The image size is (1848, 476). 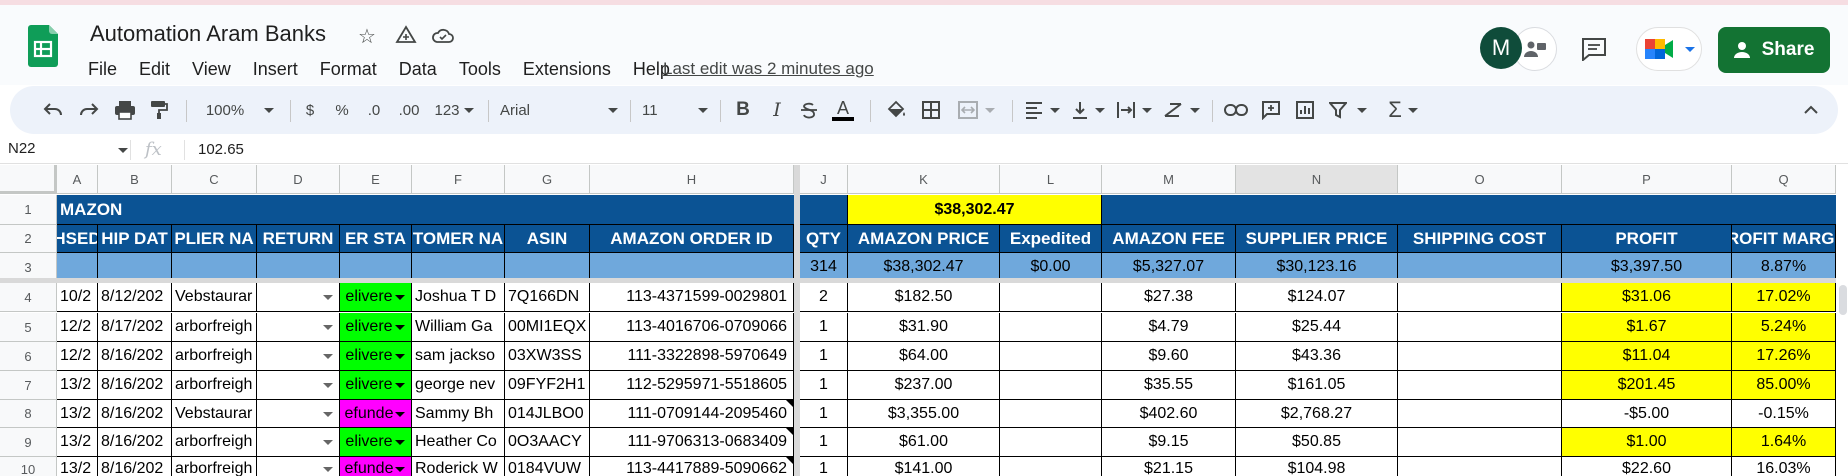 What do you see at coordinates (924, 179) in the screenshot?
I see `column-header-k: K` at bounding box center [924, 179].